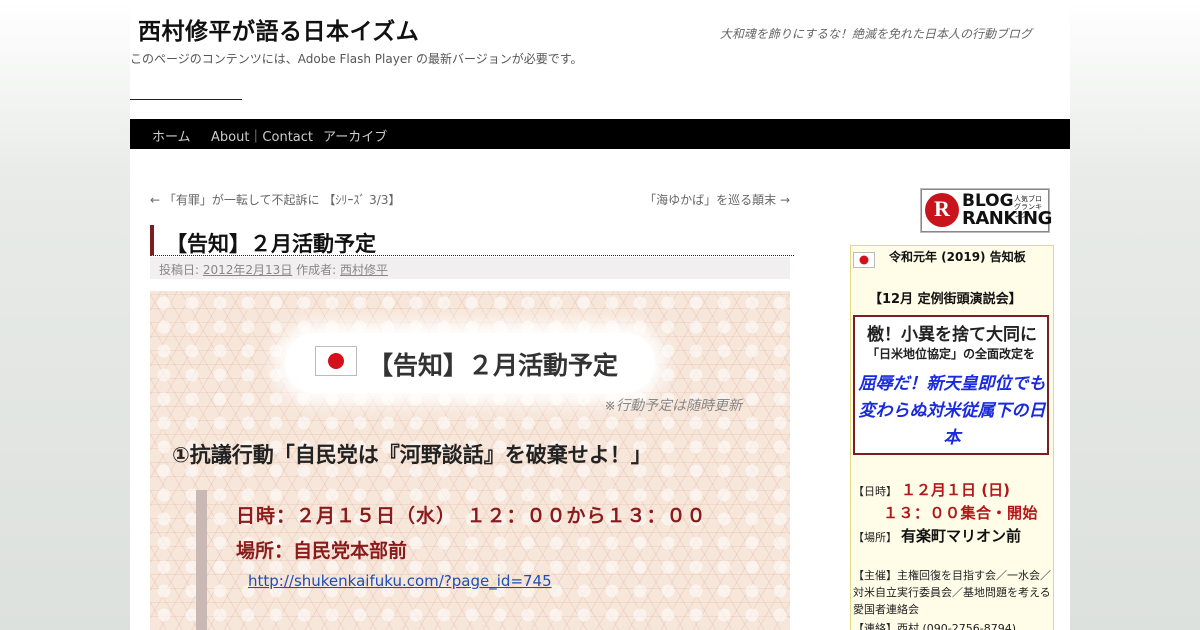  Describe the element at coordinates (935, 626) in the screenshot. I see `contact-text: 【連絡】西村 (090-2756-8794)` at that location.